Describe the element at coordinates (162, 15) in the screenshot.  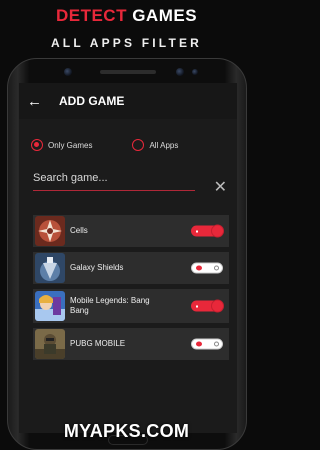
I see `promo-title-rest: GAMES` at that location.